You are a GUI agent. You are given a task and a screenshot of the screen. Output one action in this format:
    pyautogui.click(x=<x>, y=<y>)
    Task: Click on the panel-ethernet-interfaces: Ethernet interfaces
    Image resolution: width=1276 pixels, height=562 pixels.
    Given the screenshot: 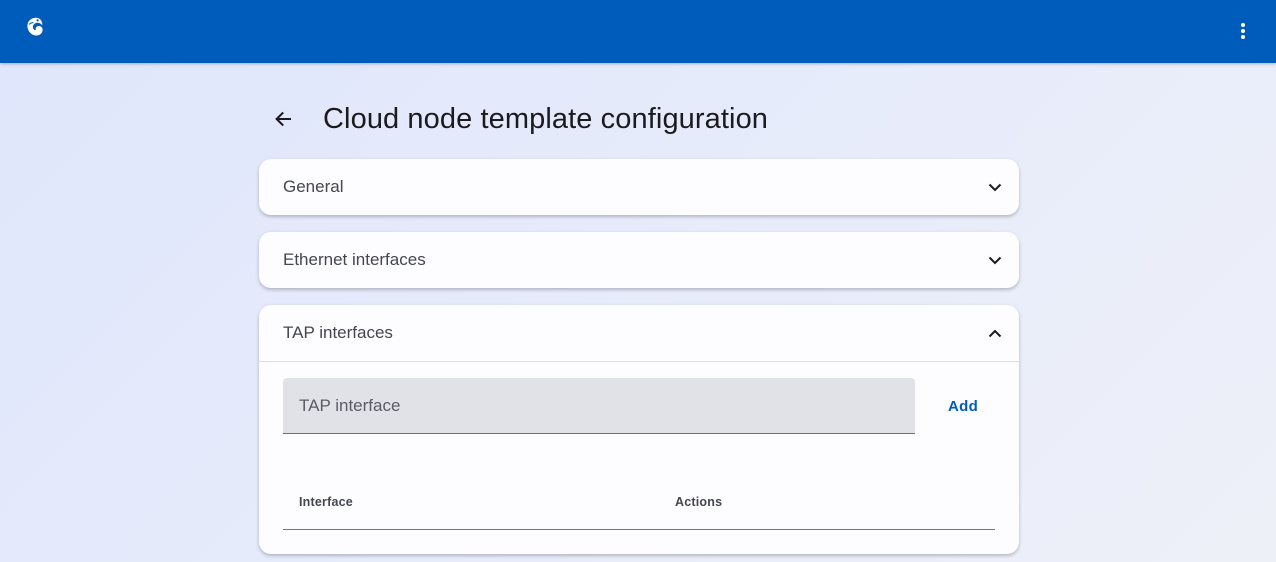 What is the action you would take?
    pyautogui.click(x=639, y=260)
    